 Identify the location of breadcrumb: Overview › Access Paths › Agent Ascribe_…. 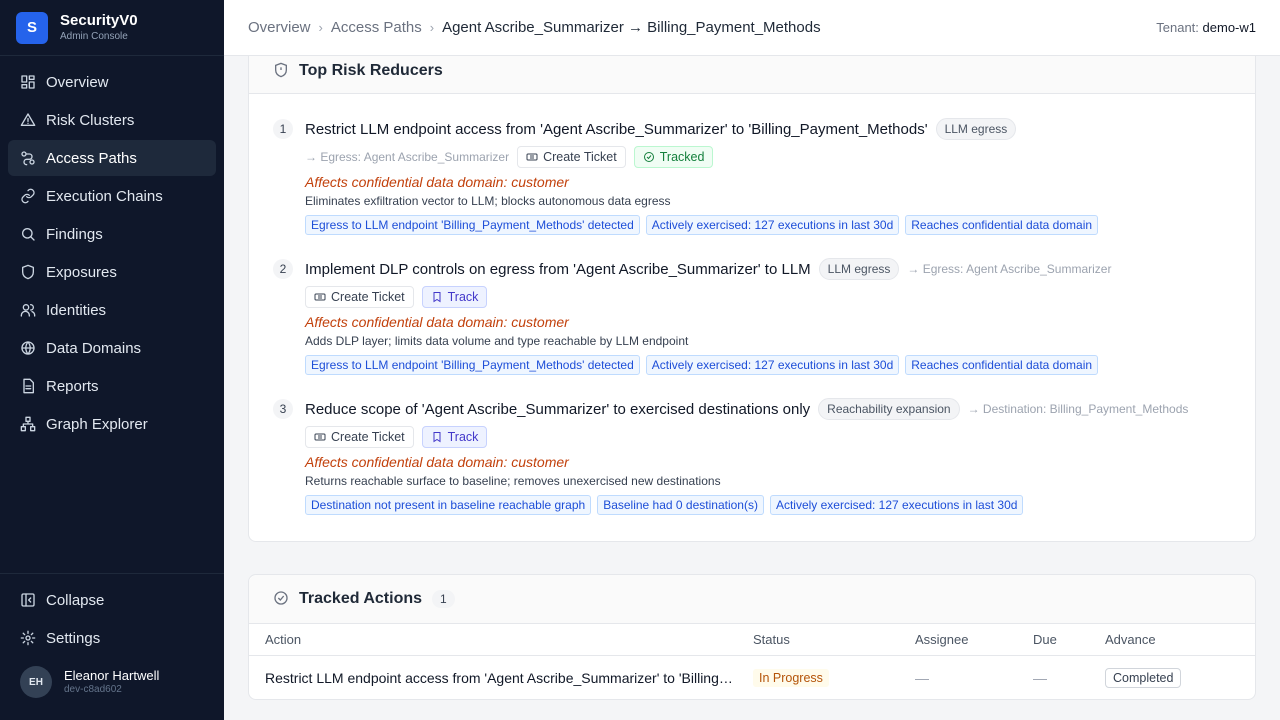
(534, 27).